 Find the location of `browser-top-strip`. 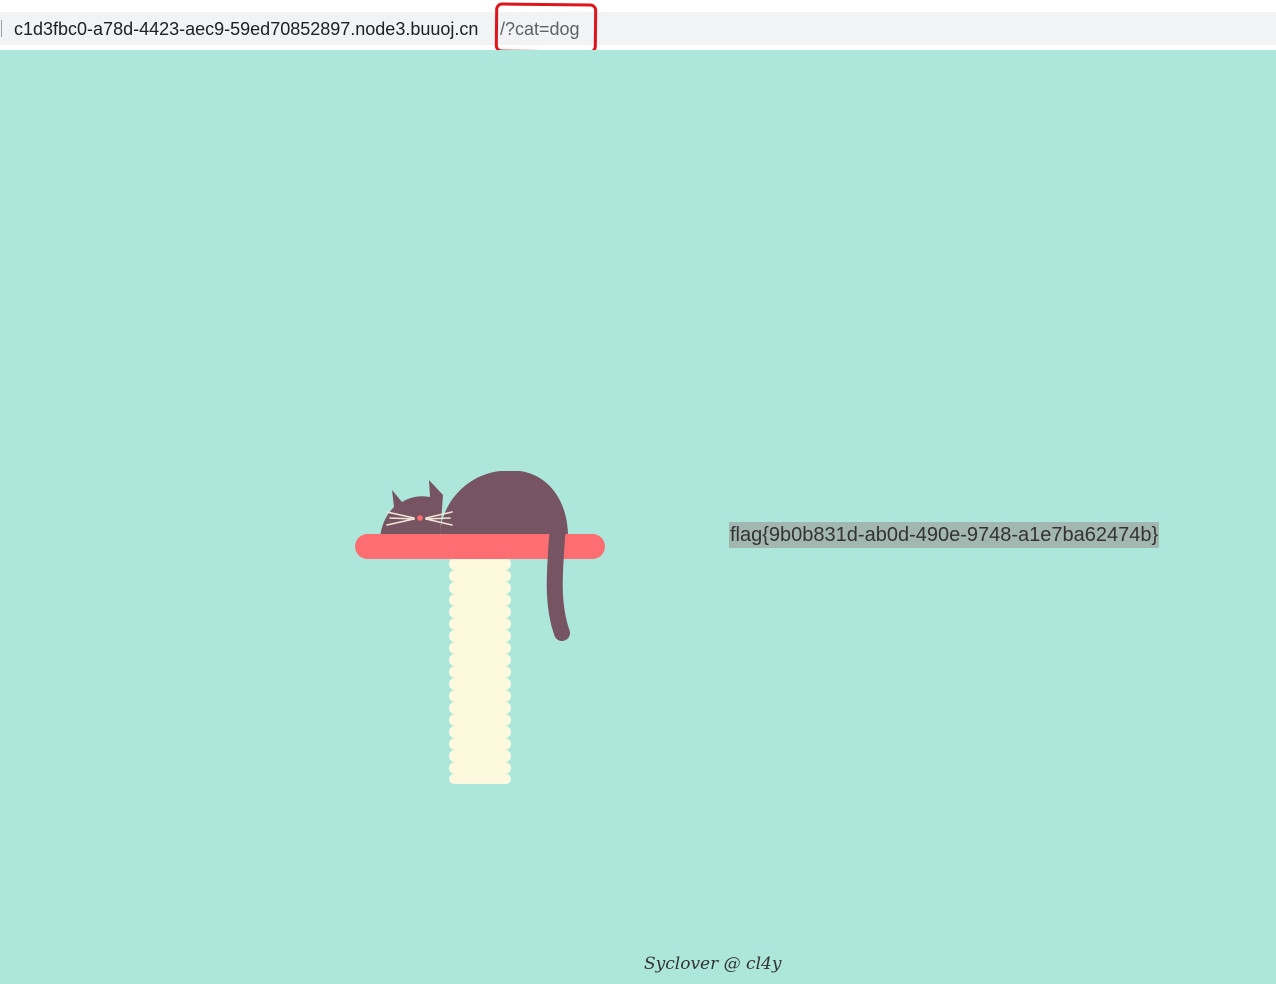

browser-top-strip is located at coordinates (638, 6).